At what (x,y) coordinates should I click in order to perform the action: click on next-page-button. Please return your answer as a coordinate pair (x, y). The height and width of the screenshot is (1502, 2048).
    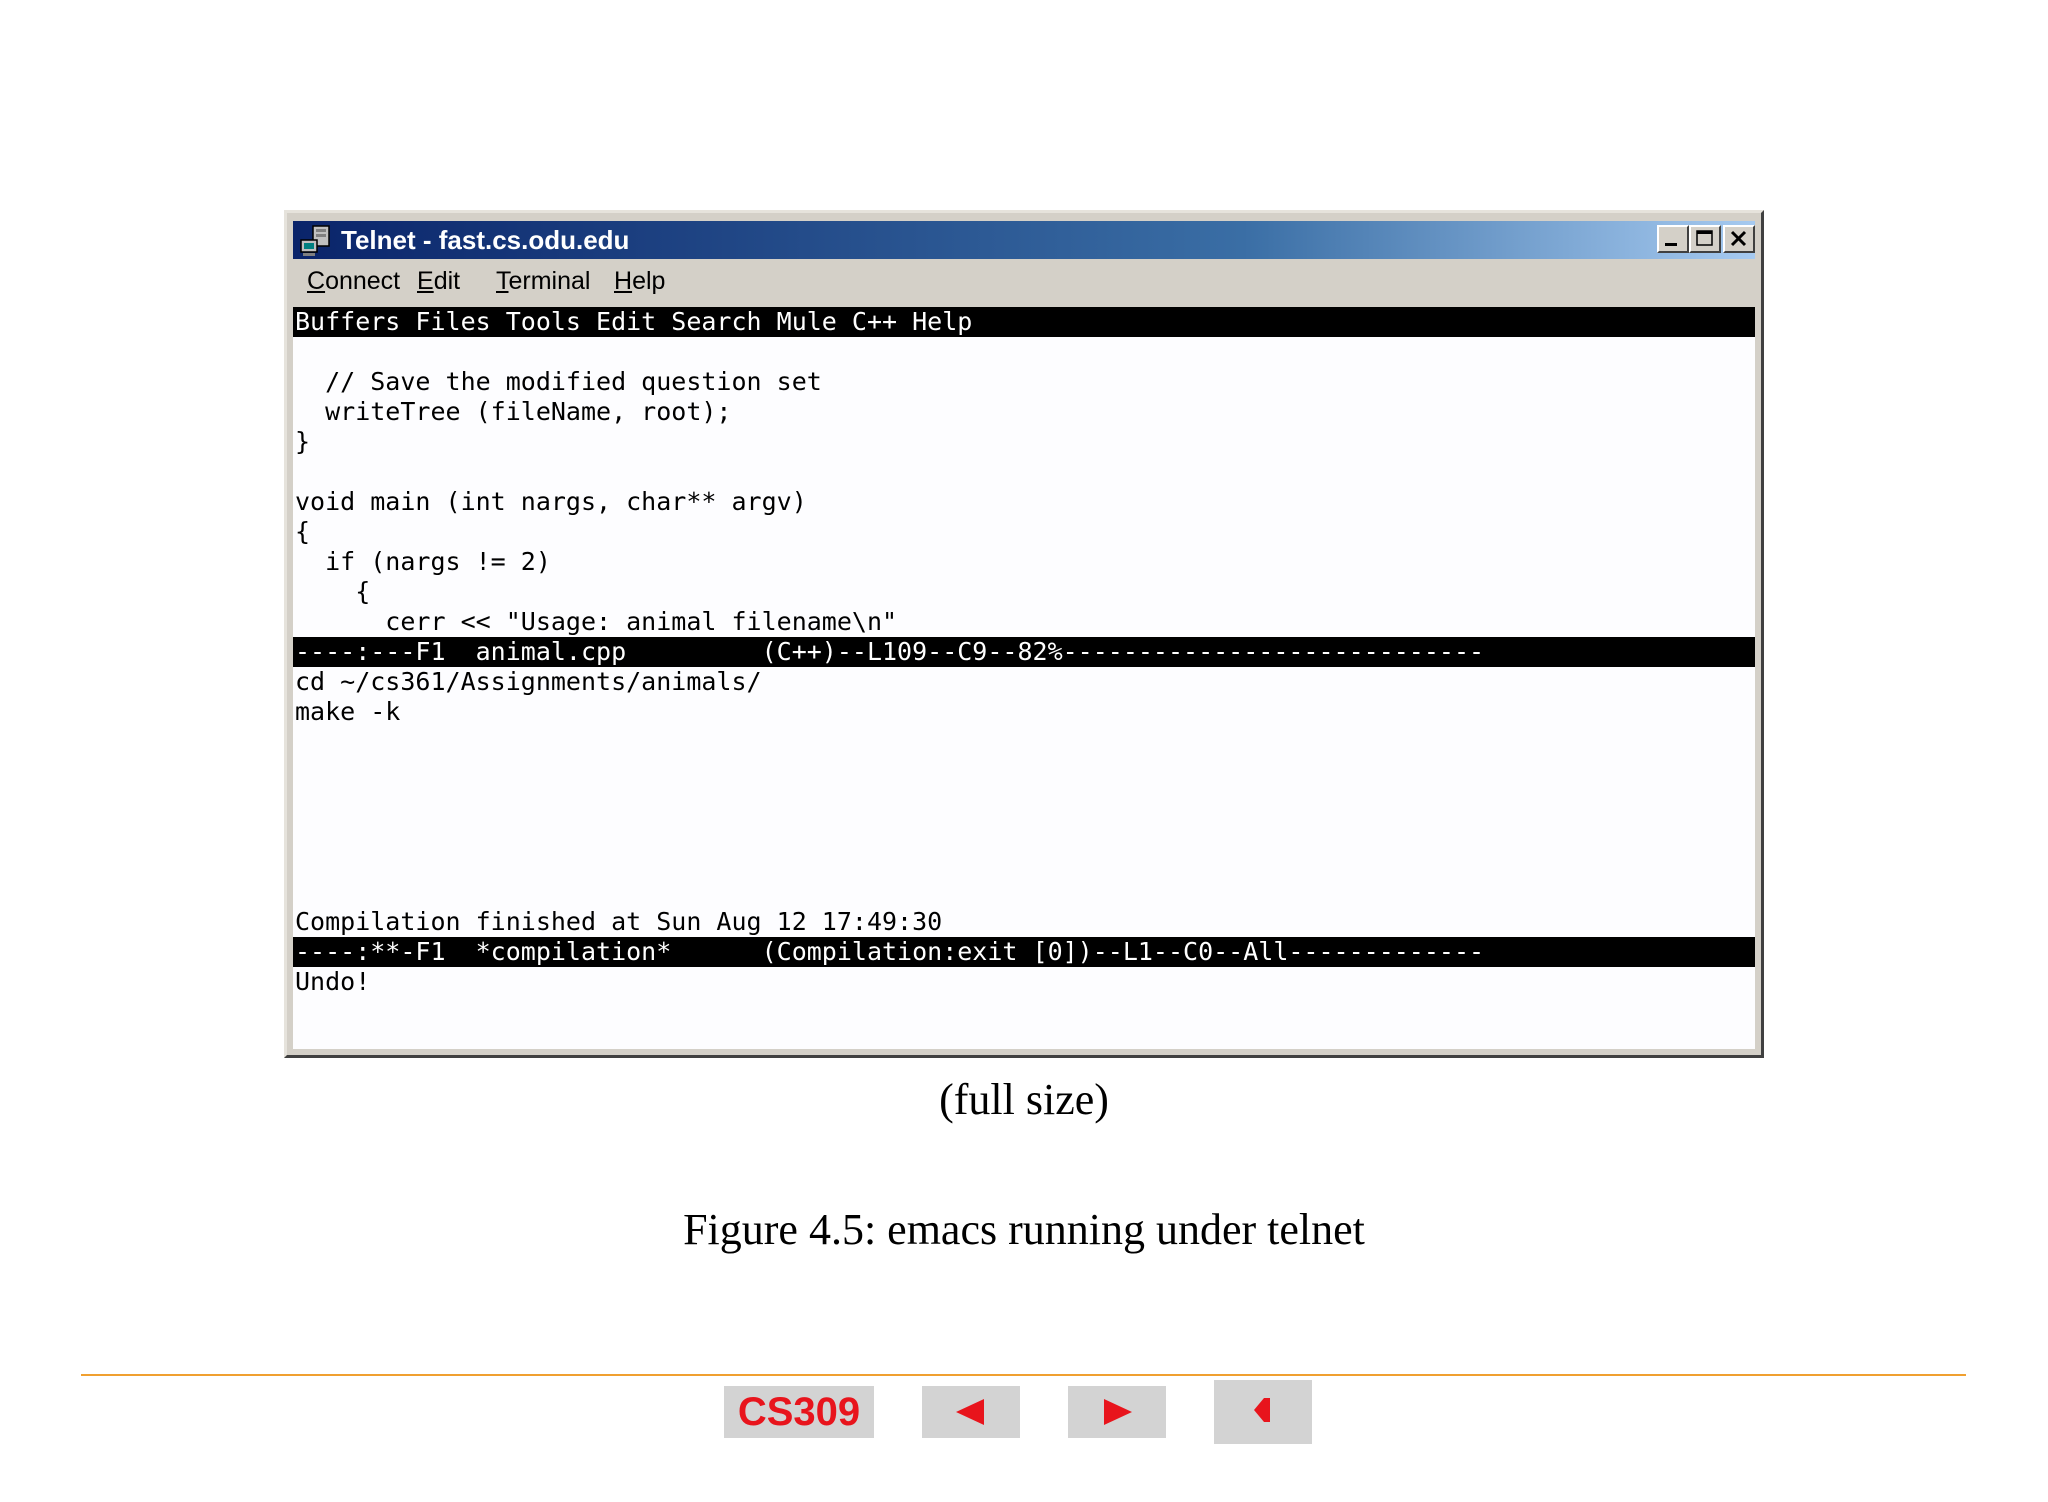
    Looking at the image, I should click on (1117, 1412).